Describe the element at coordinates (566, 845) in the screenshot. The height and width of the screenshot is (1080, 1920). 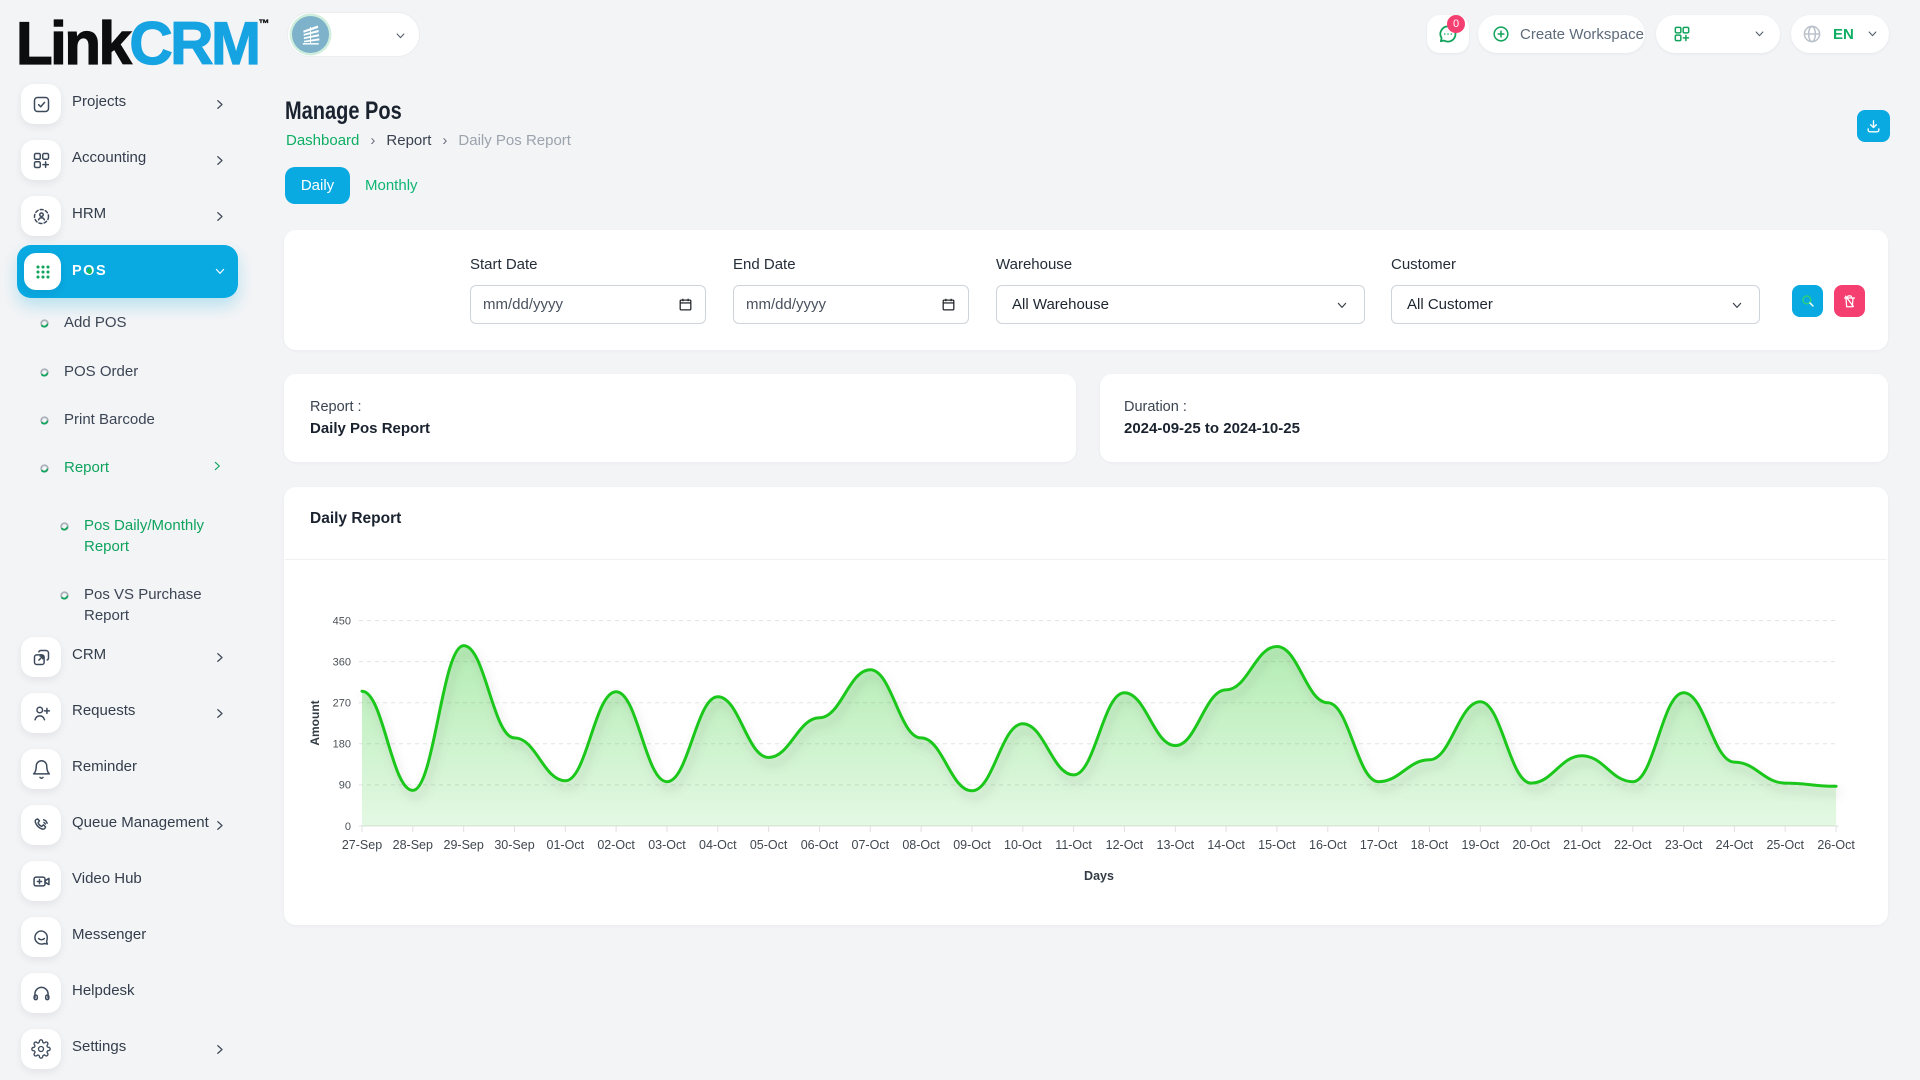
I see `svg-text: 01-Oct` at that location.